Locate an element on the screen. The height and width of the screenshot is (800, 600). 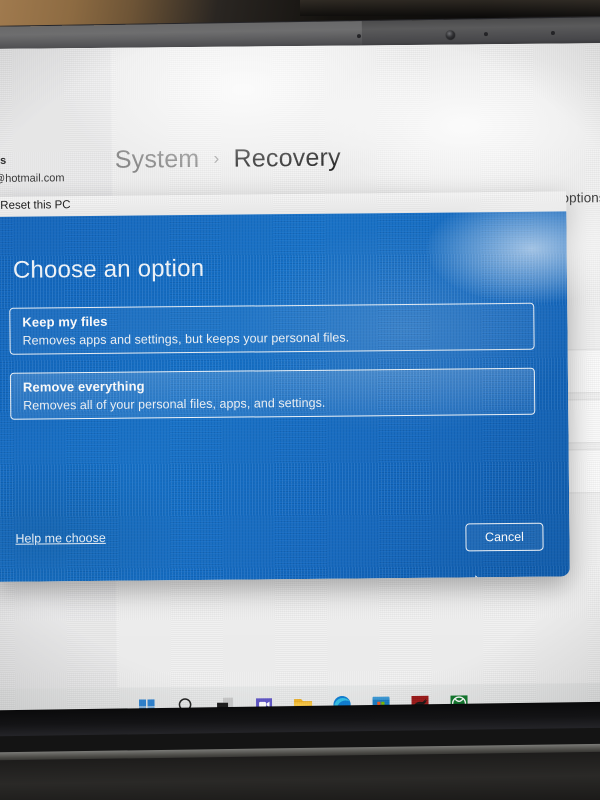
dialog-title: Reset this PC is located at coordinates (35, 205).